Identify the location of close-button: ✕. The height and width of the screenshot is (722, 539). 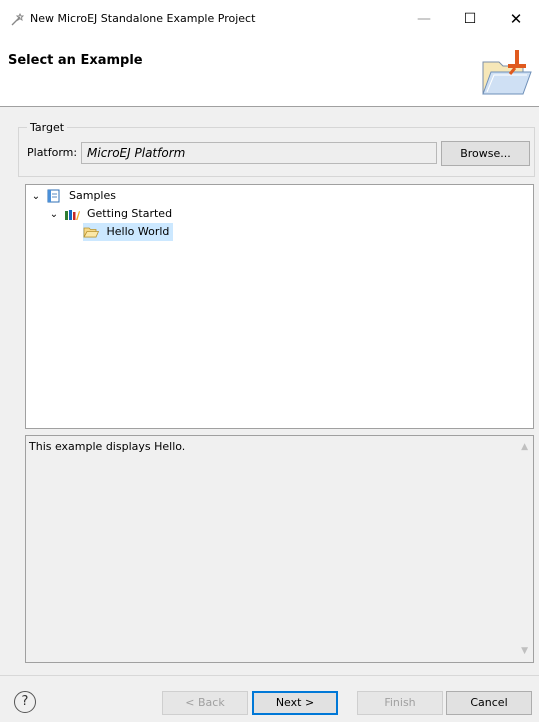
(516, 19).